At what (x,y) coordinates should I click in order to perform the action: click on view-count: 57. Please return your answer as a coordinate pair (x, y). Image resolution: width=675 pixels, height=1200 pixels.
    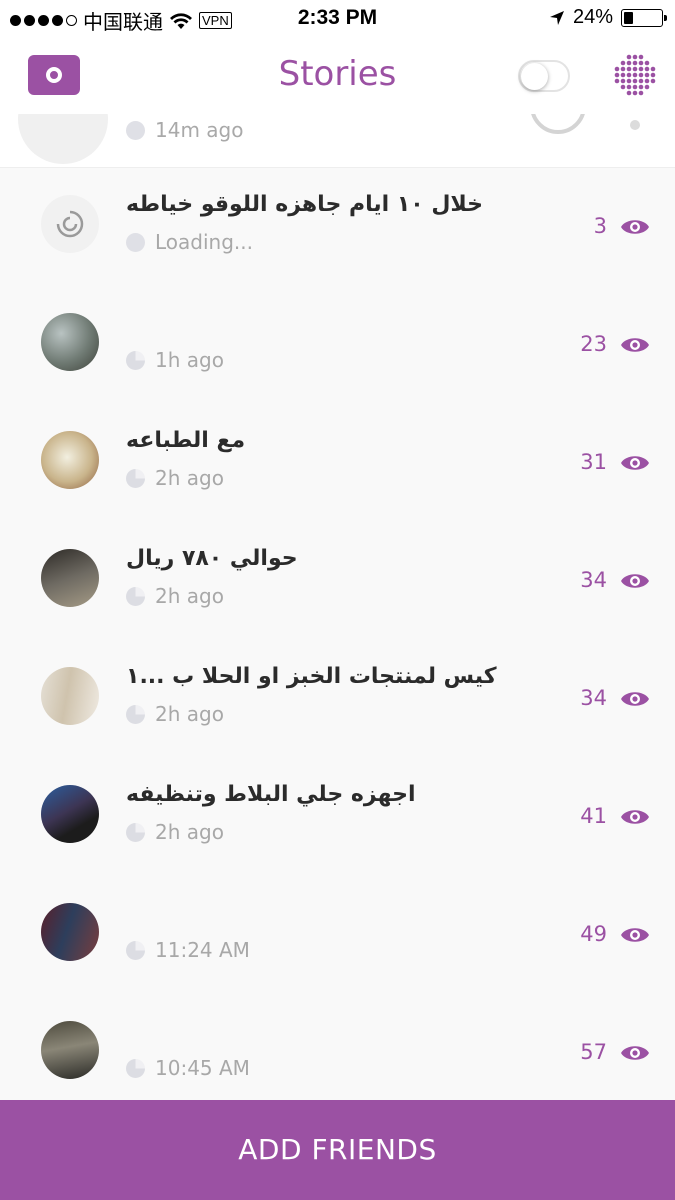
    Looking at the image, I should click on (593, 1052).